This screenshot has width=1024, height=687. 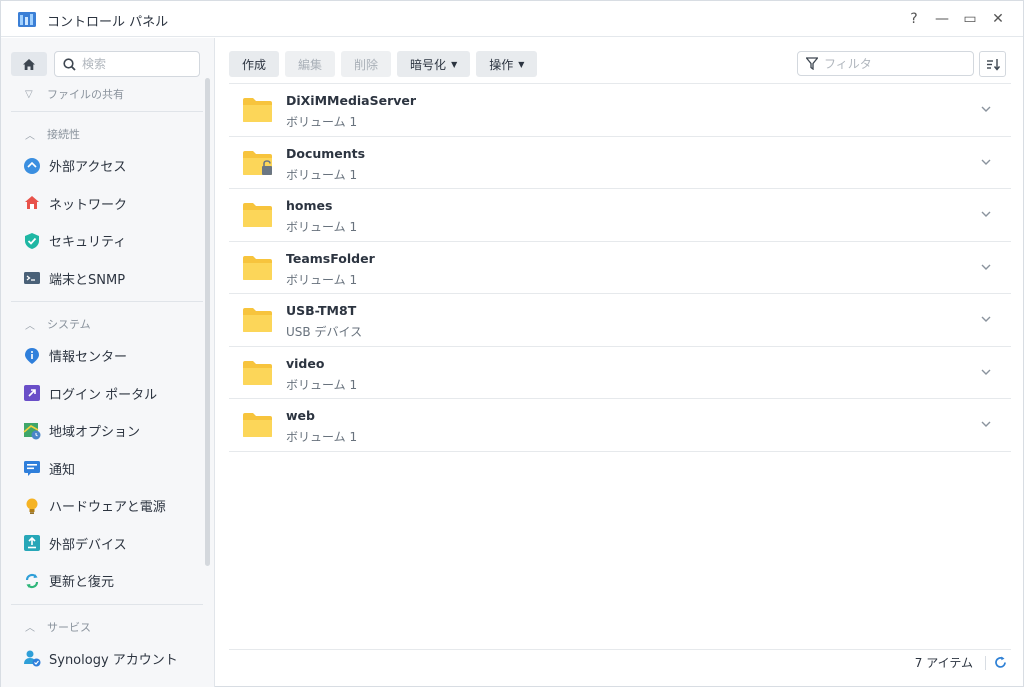 What do you see at coordinates (310, 64) in the screenshot?
I see `edit-button: 編集` at bounding box center [310, 64].